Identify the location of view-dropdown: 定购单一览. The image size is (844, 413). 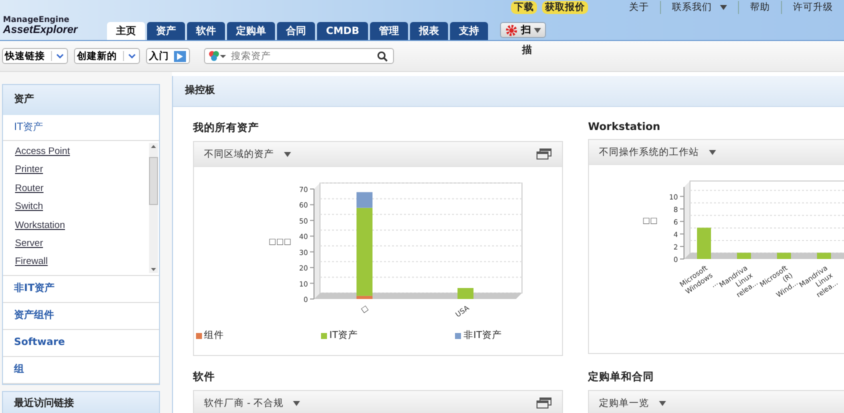
(632, 403).